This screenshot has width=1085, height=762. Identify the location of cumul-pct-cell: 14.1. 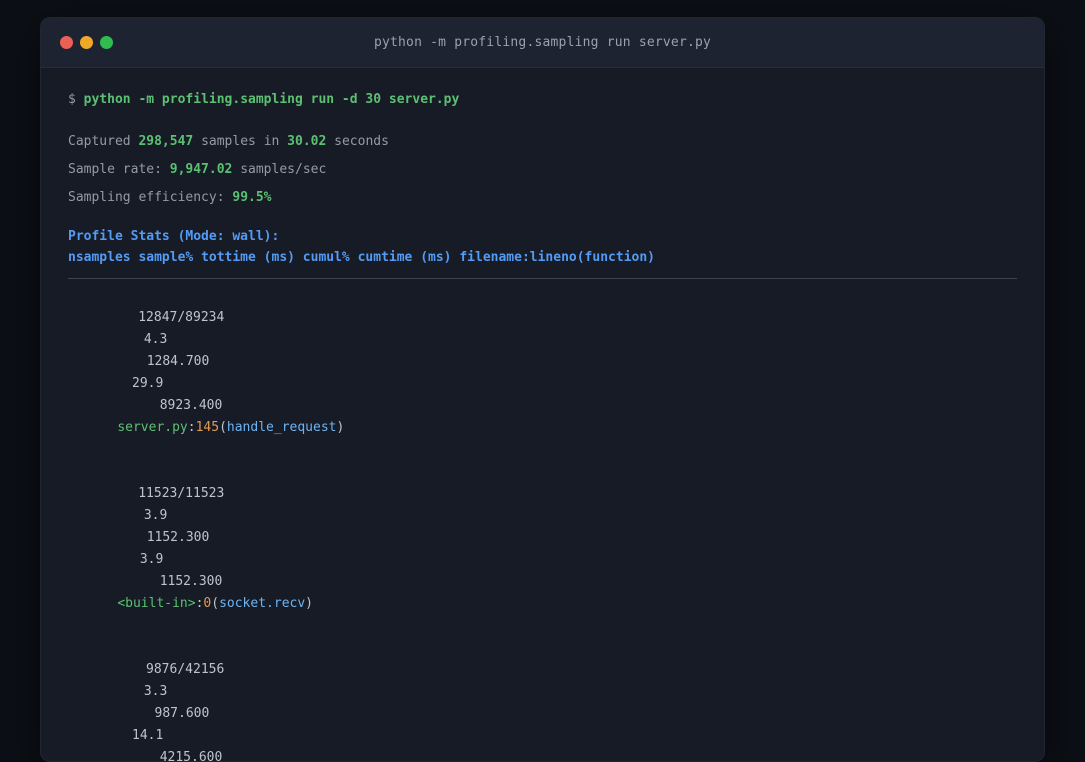
(148, 735).